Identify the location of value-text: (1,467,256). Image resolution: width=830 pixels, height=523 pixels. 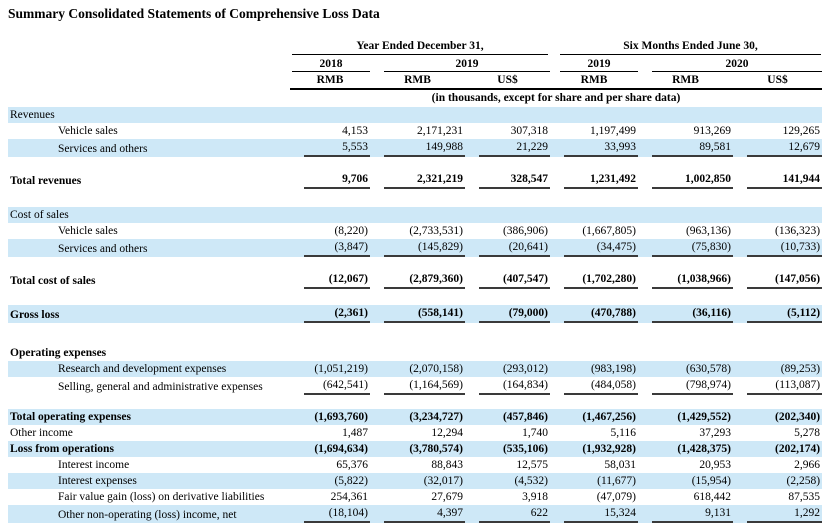
(609, 417).